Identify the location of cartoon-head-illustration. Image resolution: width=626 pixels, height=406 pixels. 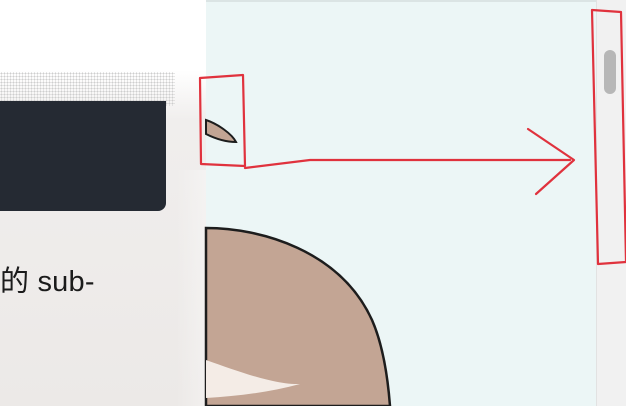
(298, 316).